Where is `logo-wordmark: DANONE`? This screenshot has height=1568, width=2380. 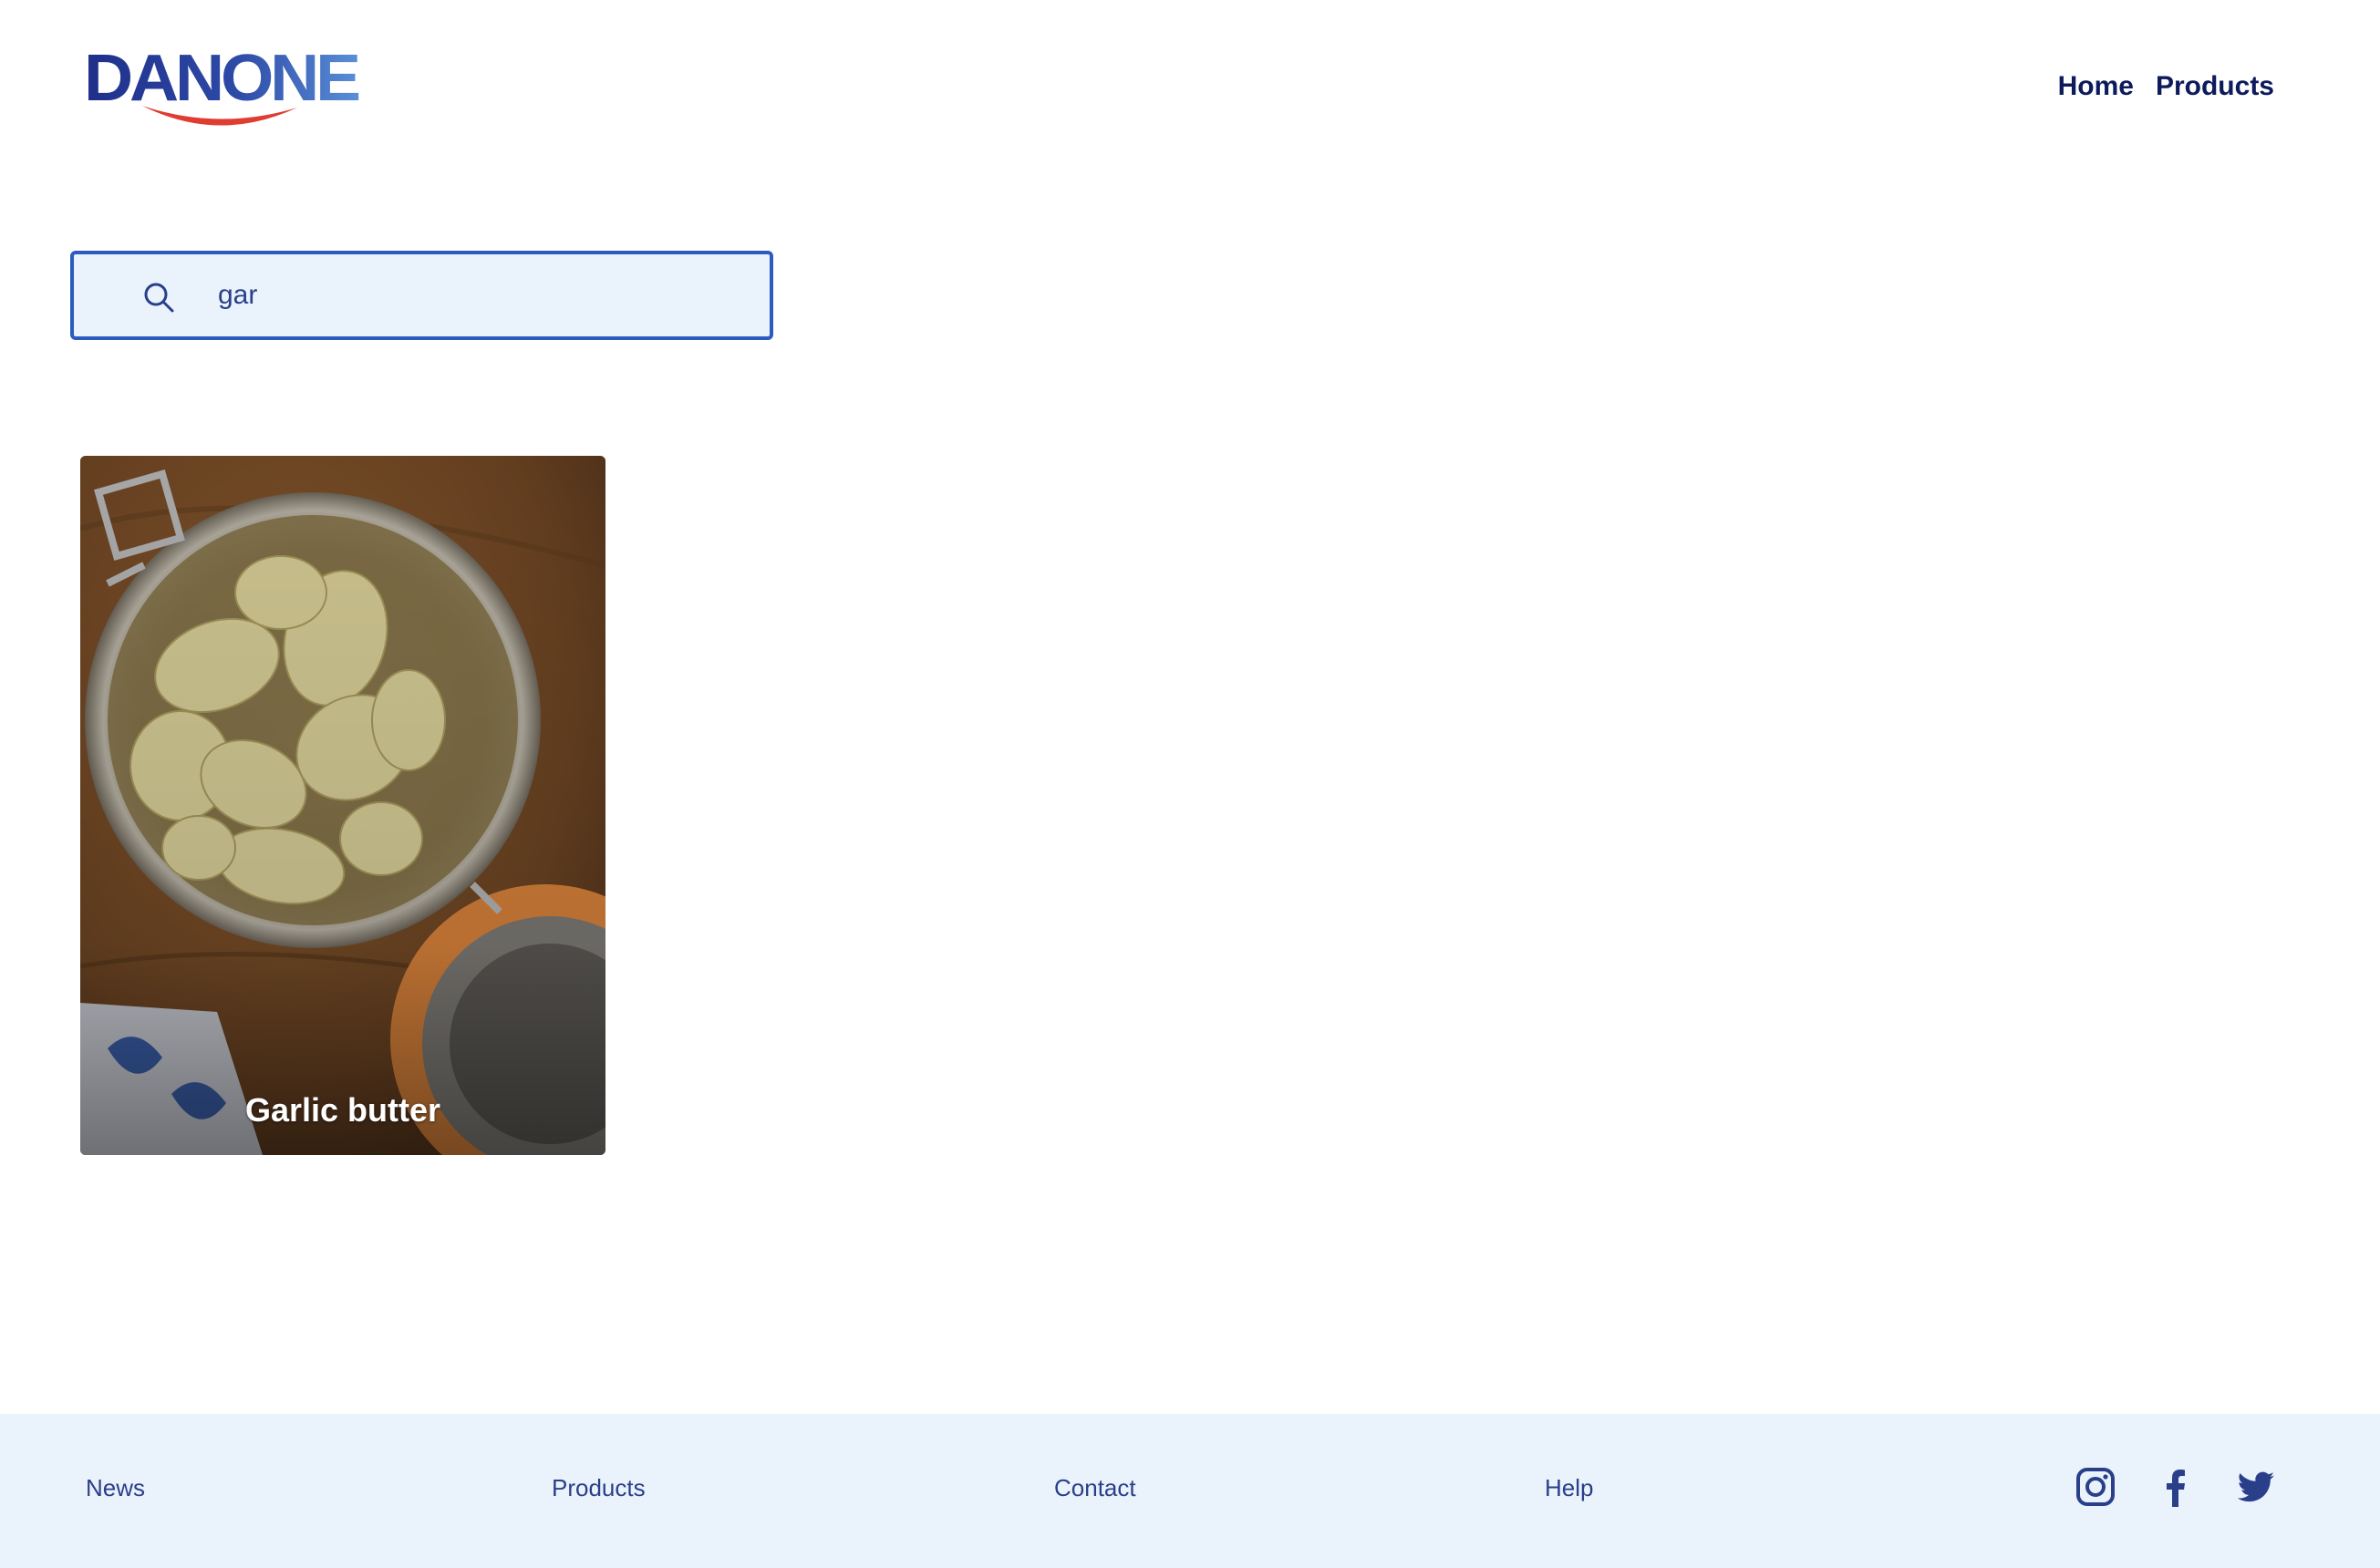
logo-wordmark: DANONE is located at coordinates (222, 78).